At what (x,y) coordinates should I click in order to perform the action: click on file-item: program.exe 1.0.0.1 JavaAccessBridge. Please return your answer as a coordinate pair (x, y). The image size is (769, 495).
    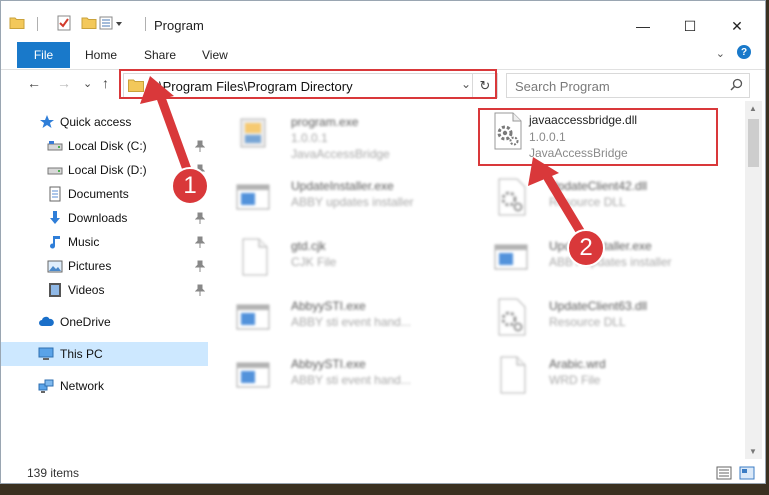
    Looking at the image, I should click on (343, 133).